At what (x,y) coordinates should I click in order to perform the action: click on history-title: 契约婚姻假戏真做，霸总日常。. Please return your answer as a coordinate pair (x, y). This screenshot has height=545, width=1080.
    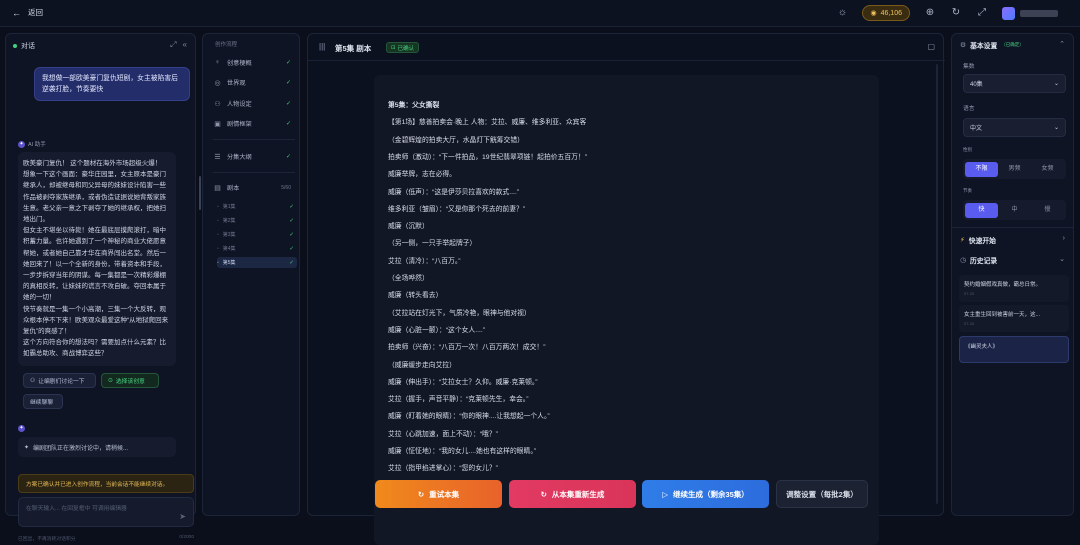
    Looking at the image, I should click on (1003, 285).